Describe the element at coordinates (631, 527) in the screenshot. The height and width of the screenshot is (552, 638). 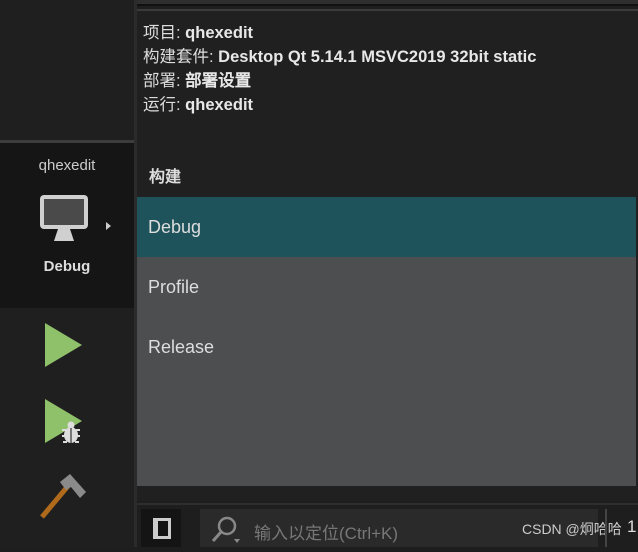
I see `output-pane-number: 1` at that location.